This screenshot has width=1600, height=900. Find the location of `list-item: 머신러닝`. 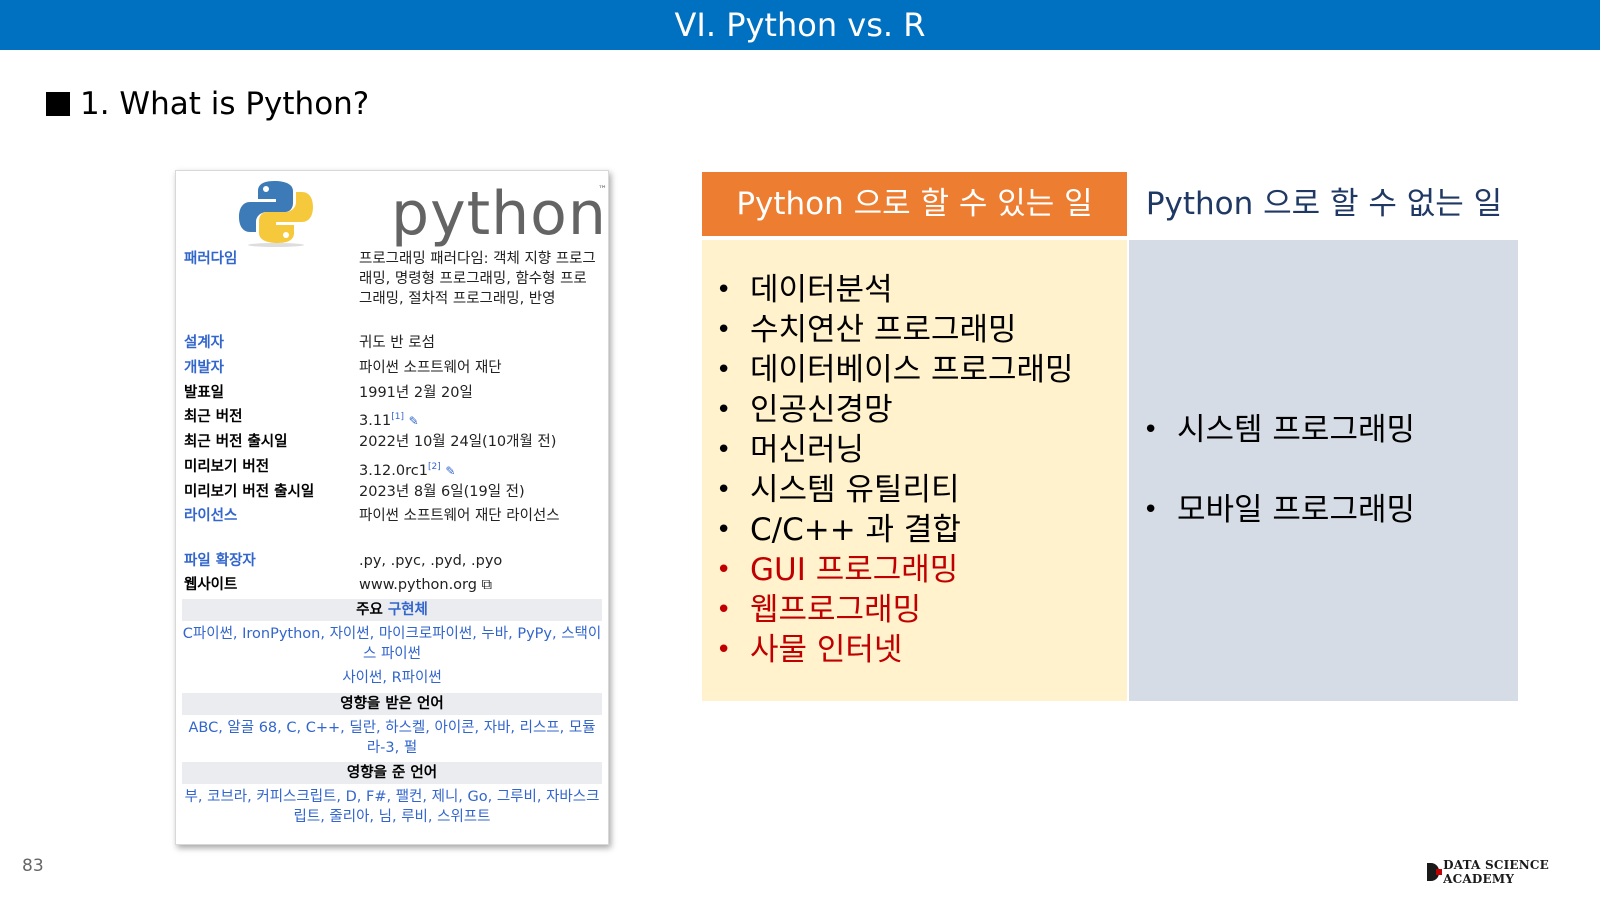

list-item: 머신러닝 is located at coordinates (888, 450).